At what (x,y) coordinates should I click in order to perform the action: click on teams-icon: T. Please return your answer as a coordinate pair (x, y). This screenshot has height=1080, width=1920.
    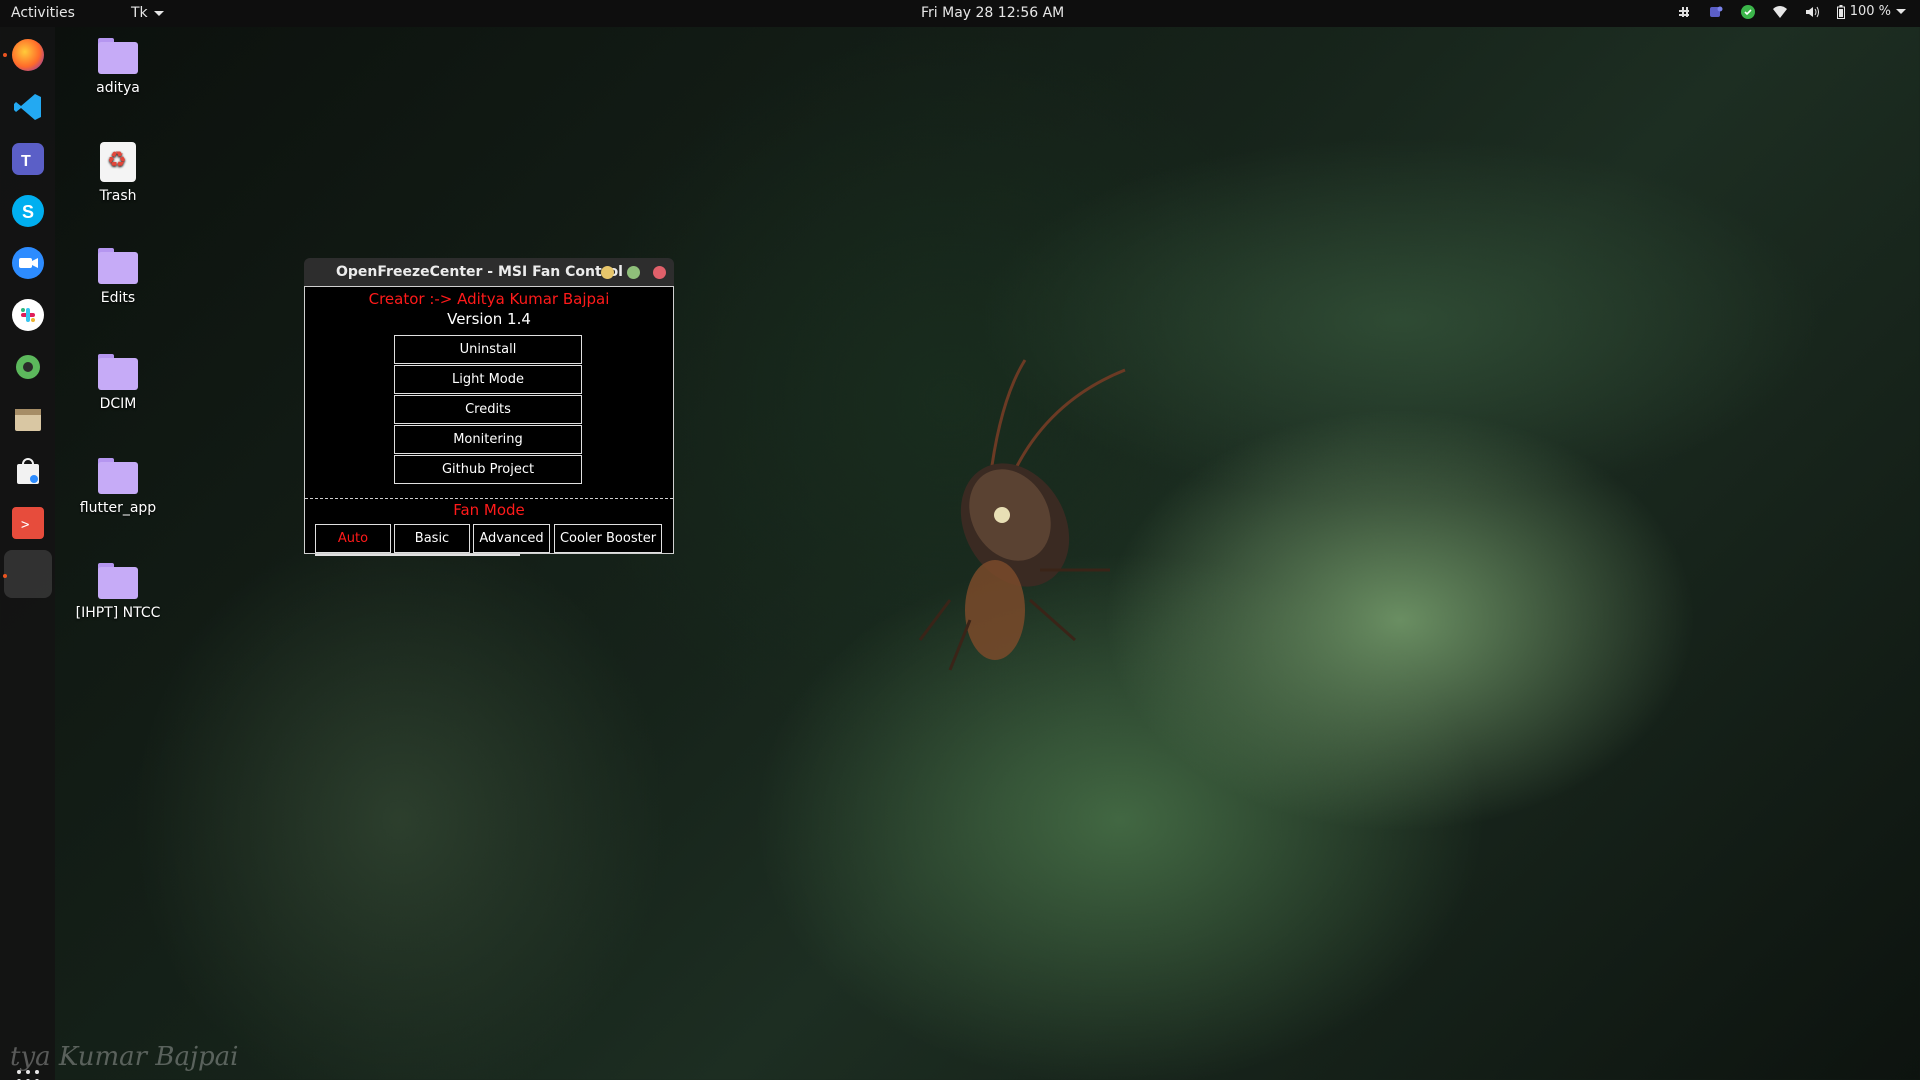
    Looking at the image, I should click on (28, 159).